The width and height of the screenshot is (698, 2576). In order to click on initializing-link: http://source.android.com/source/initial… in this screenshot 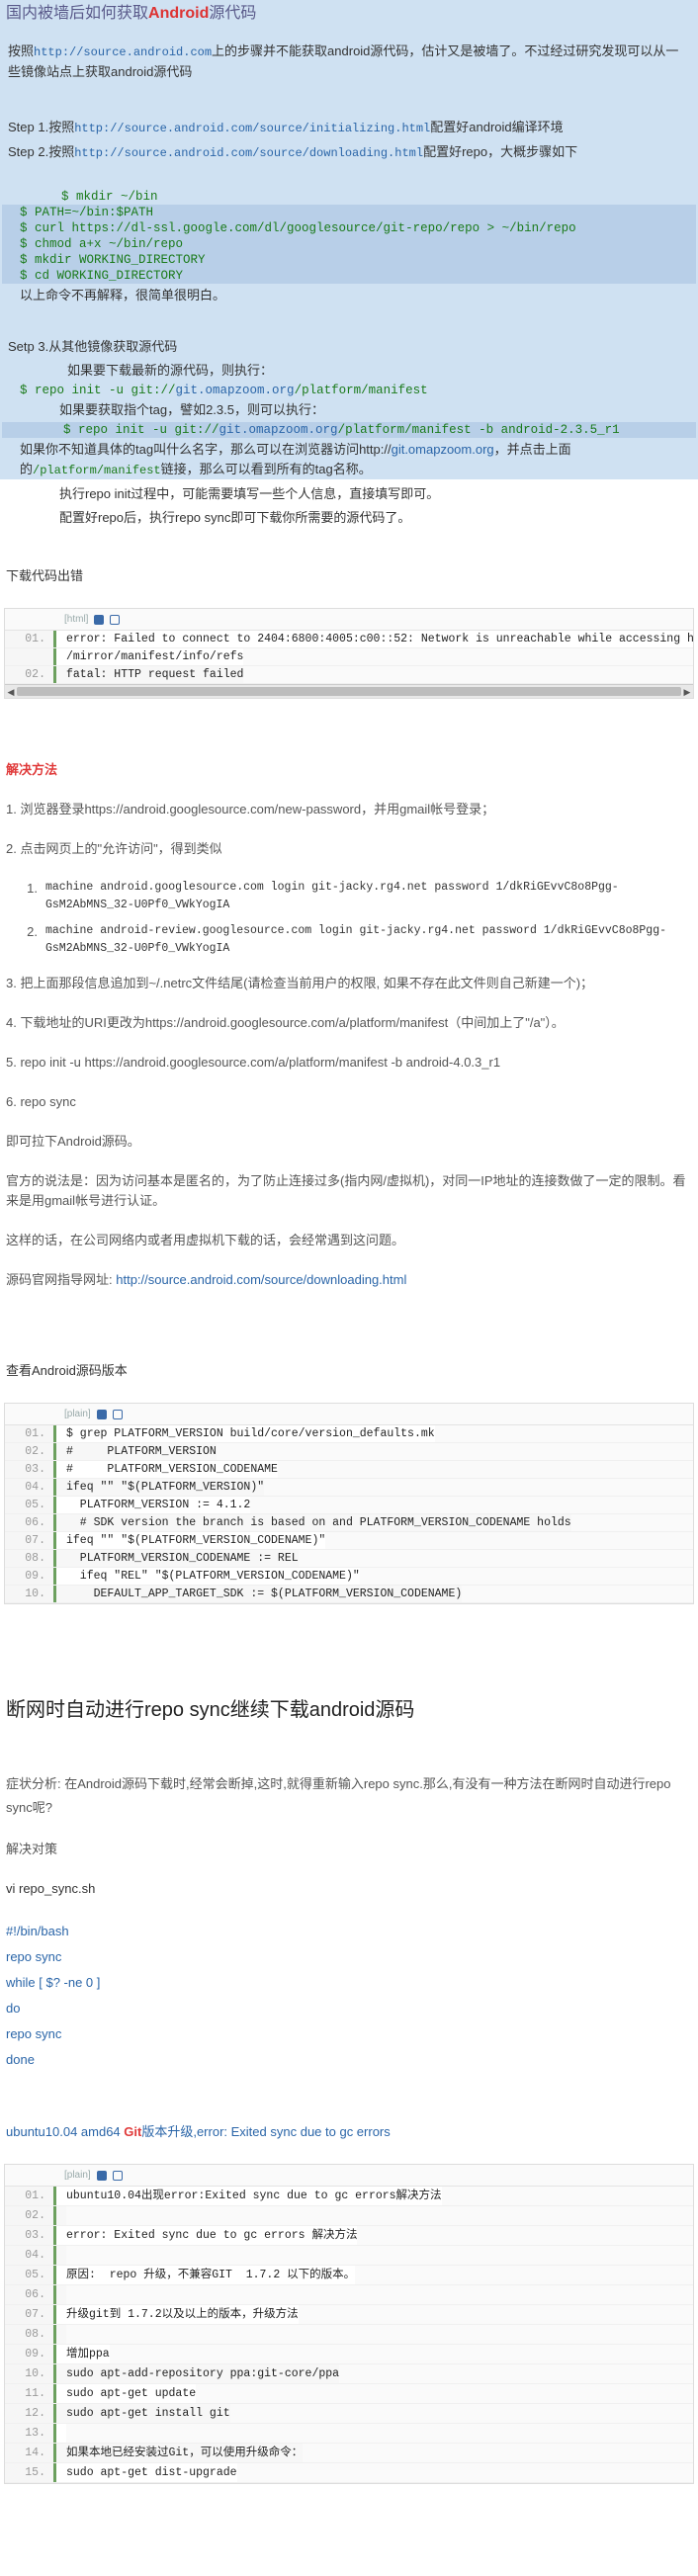, I will do `click(252, 128)`.